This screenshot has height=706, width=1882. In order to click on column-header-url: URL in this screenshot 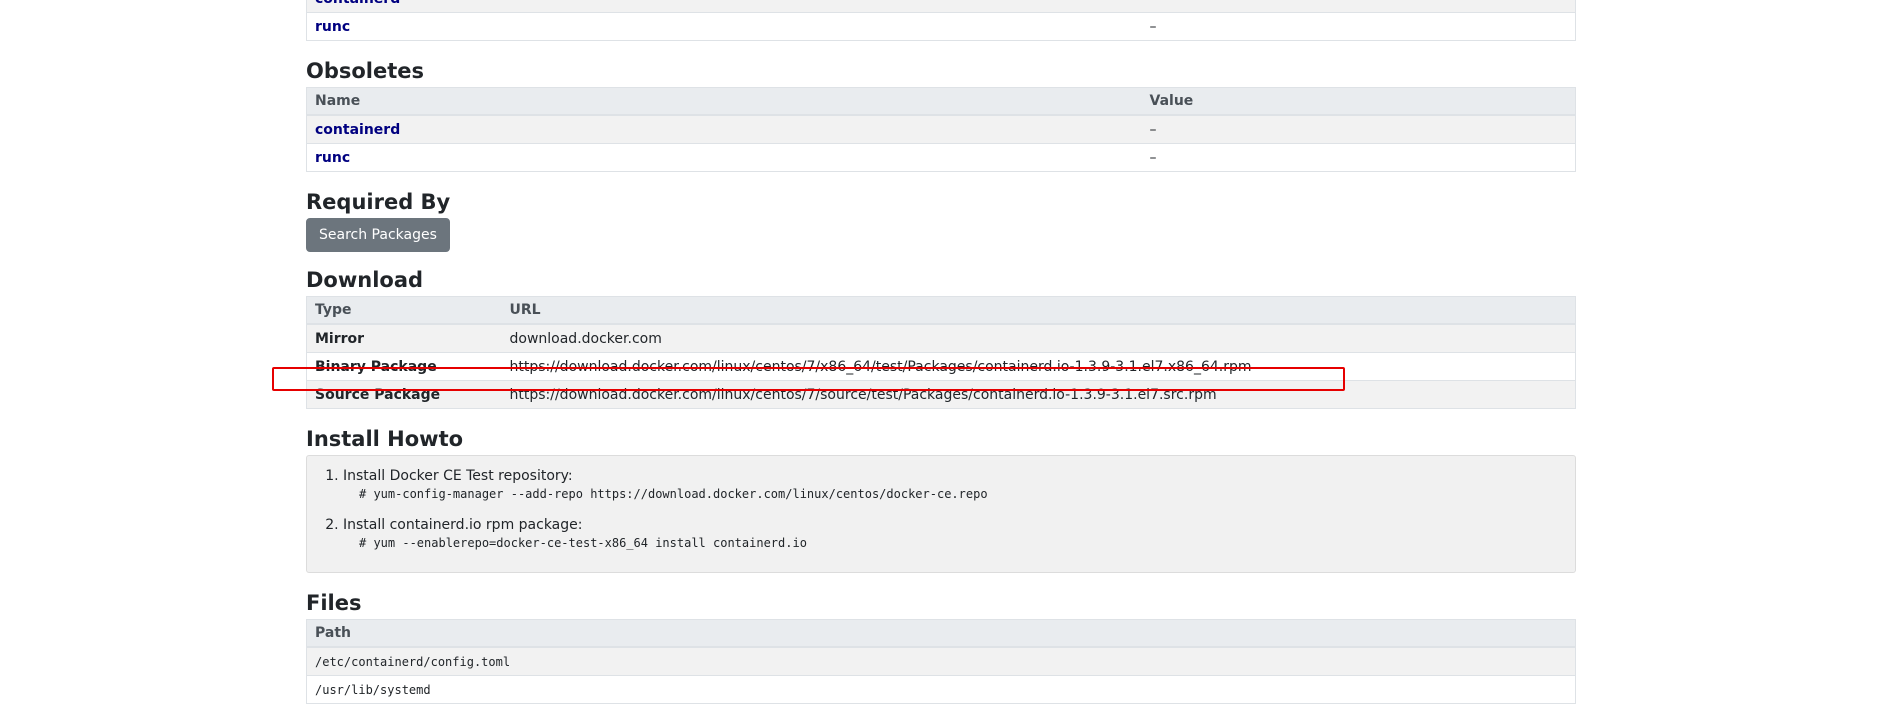, I will do `click(1038, 310)`.